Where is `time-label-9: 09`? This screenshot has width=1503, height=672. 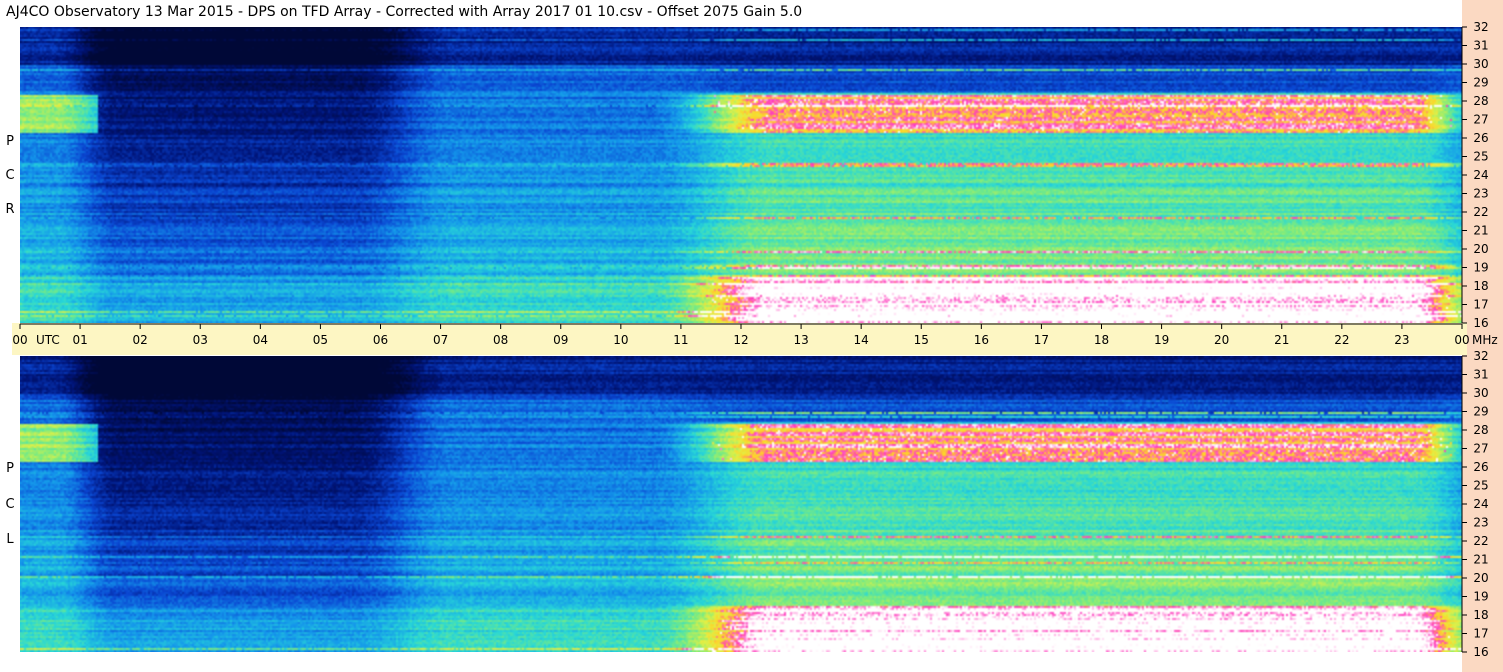
time-label-9: 09 is located at coordinates (560, 340).